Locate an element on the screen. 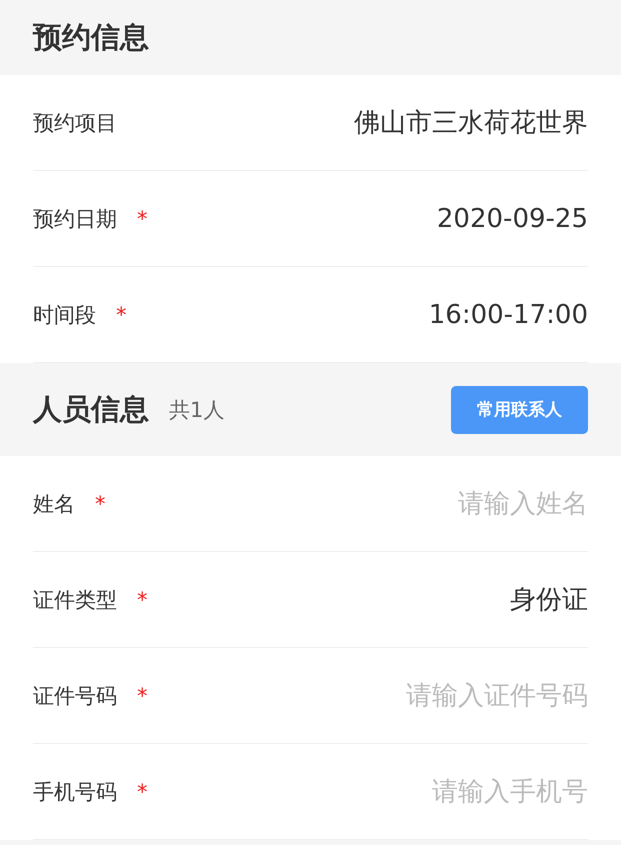 This screenshot has height=845, width=621. field-label: 姓名 is located at coordinates (54, 504).